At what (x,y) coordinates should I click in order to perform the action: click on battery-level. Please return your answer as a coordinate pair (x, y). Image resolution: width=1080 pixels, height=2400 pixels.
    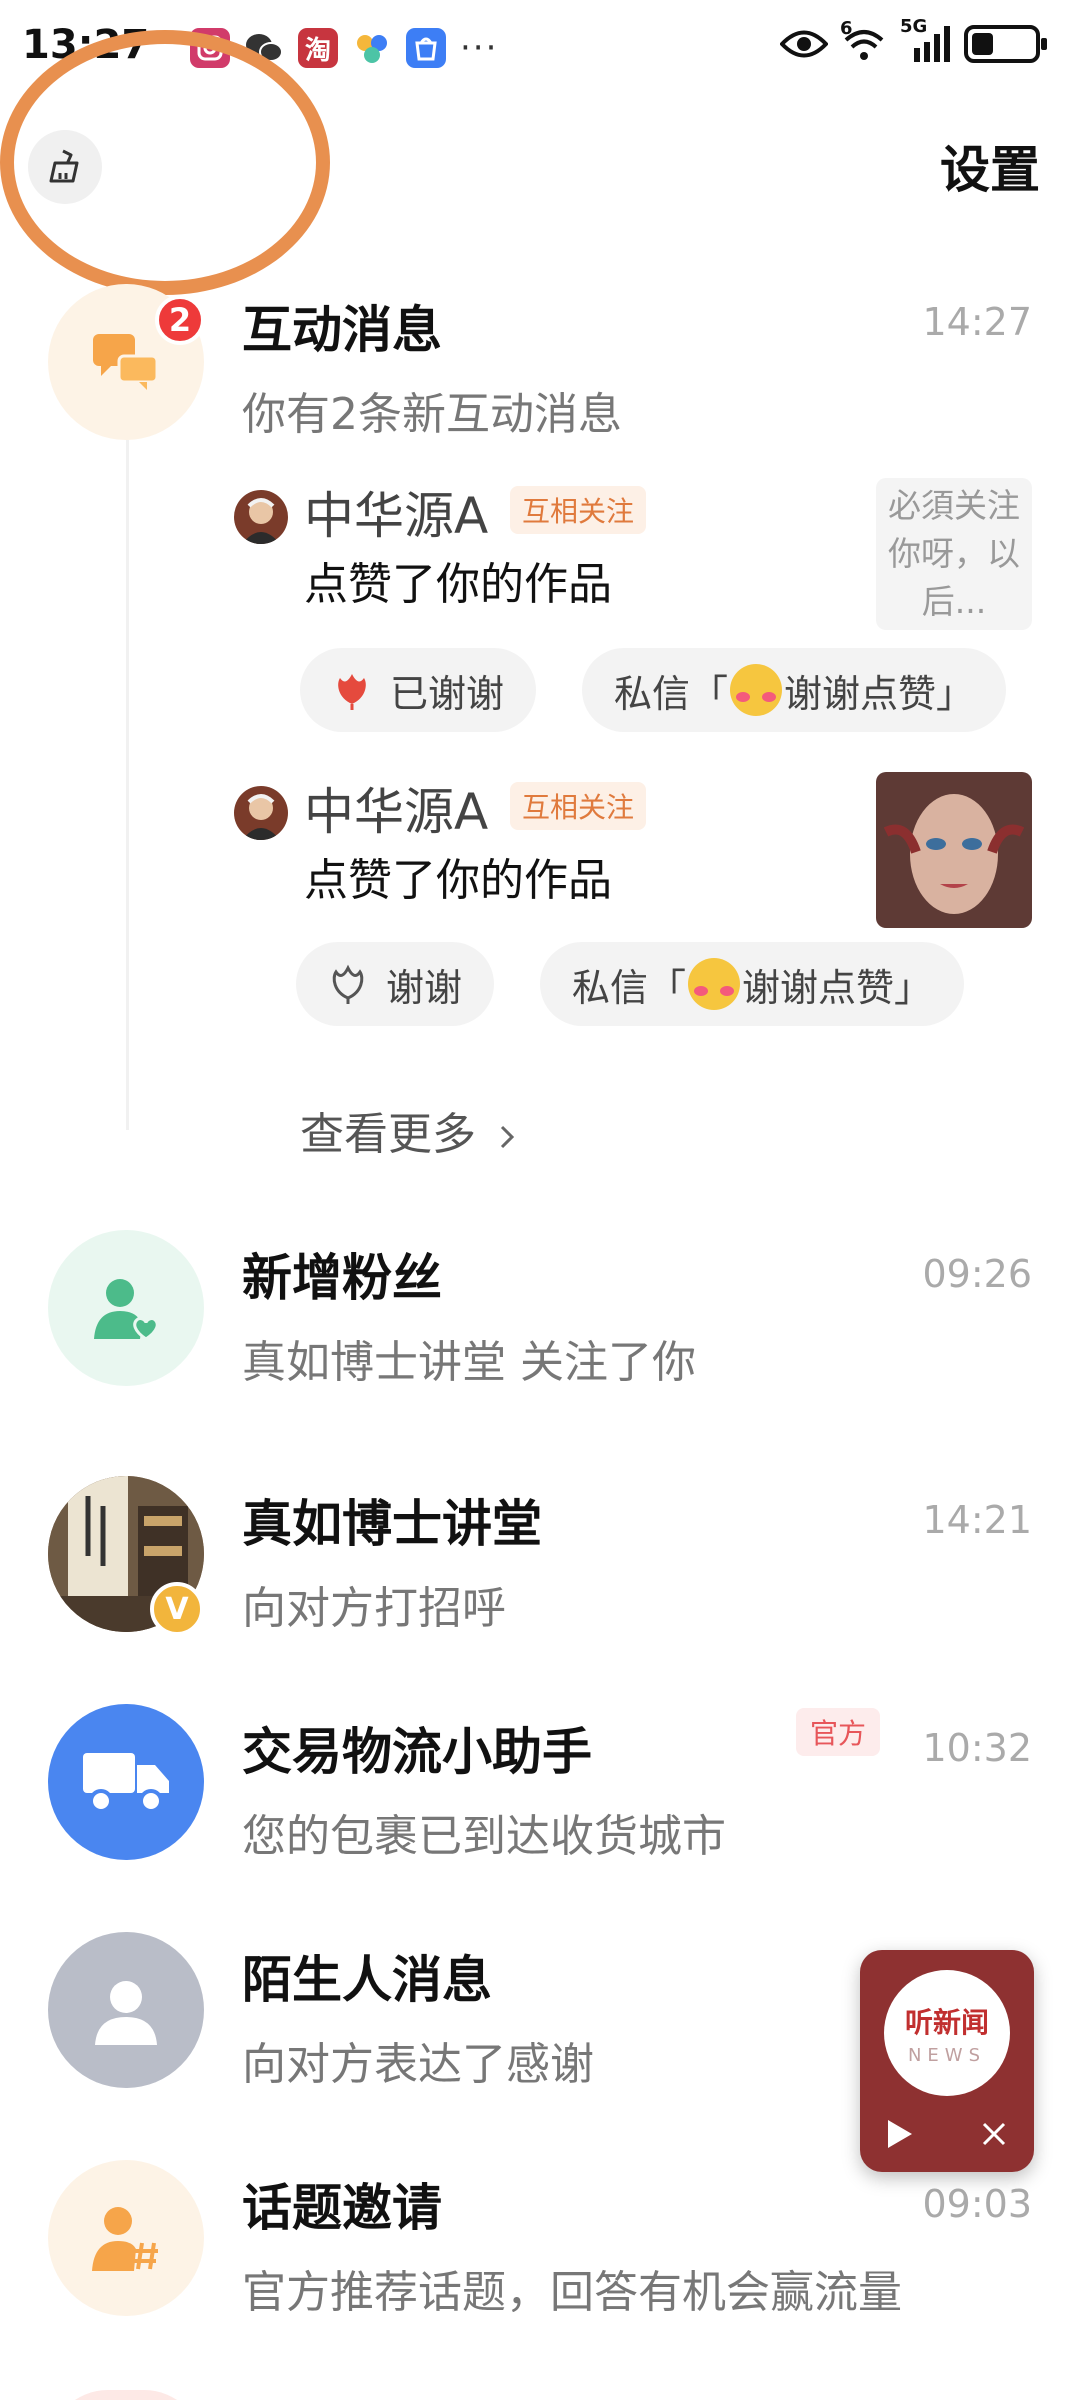
    Looking at the image, I should click on (982, 44).